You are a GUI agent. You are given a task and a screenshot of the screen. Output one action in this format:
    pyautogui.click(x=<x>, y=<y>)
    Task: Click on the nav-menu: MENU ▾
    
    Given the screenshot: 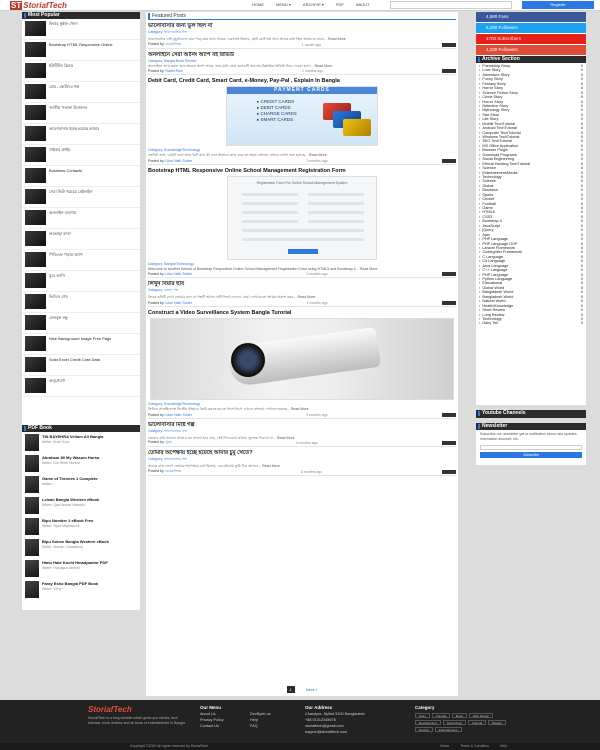 What is the action you would take?
    pyautogui.click(x=283, y=4)
    